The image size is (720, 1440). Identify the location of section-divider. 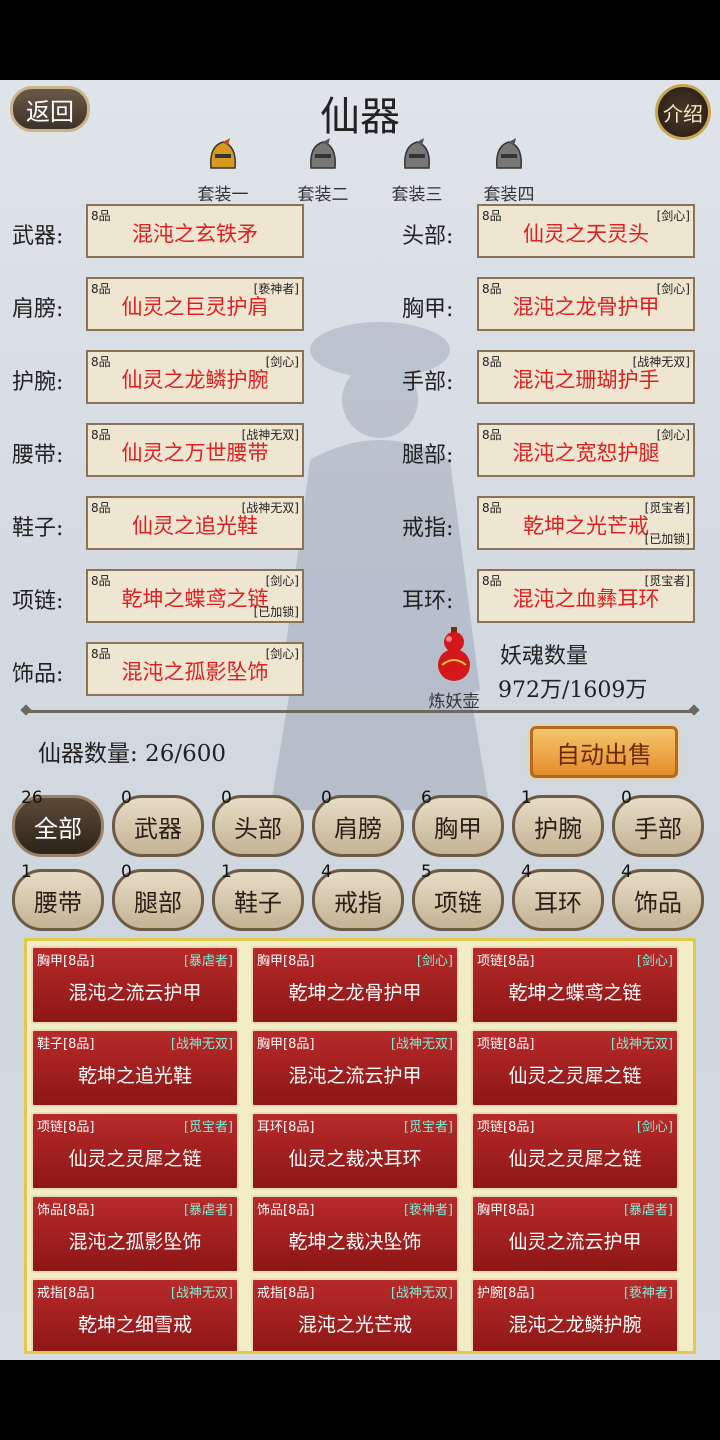
(360, 711).